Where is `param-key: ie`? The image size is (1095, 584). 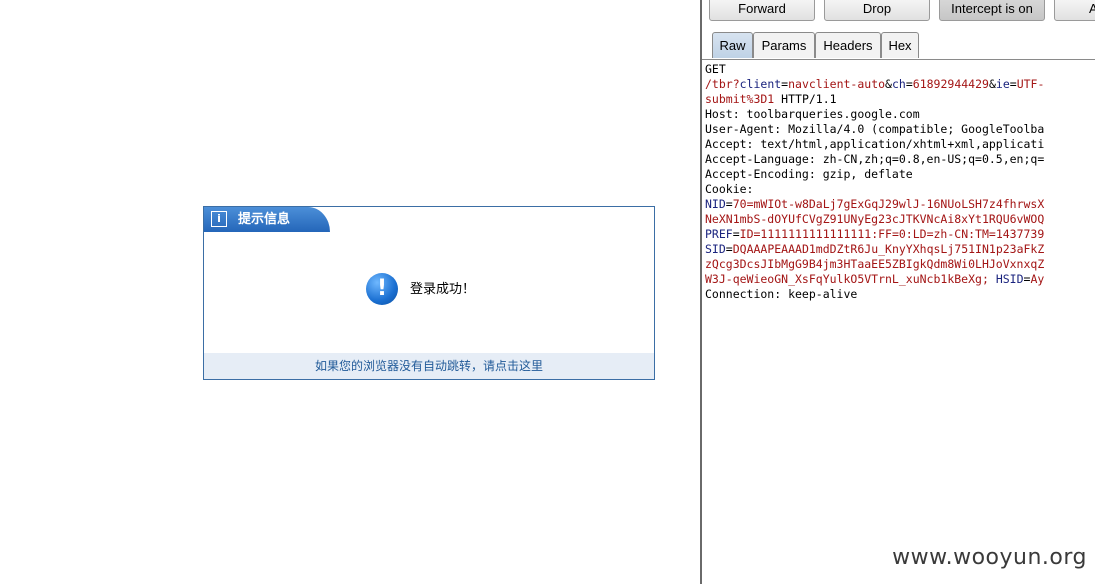
param-key: ie is located at coordinates (1002, 84).